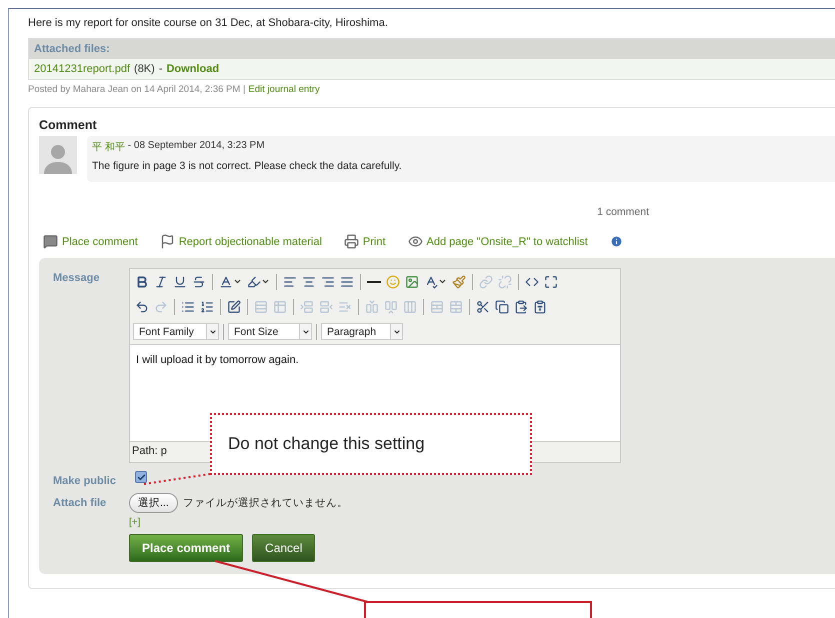 This screenshot has height=618, width=835. Describe the element at coordinates (622, 212) in the screenshot. I see `comment-count: 1 comment` at that location.